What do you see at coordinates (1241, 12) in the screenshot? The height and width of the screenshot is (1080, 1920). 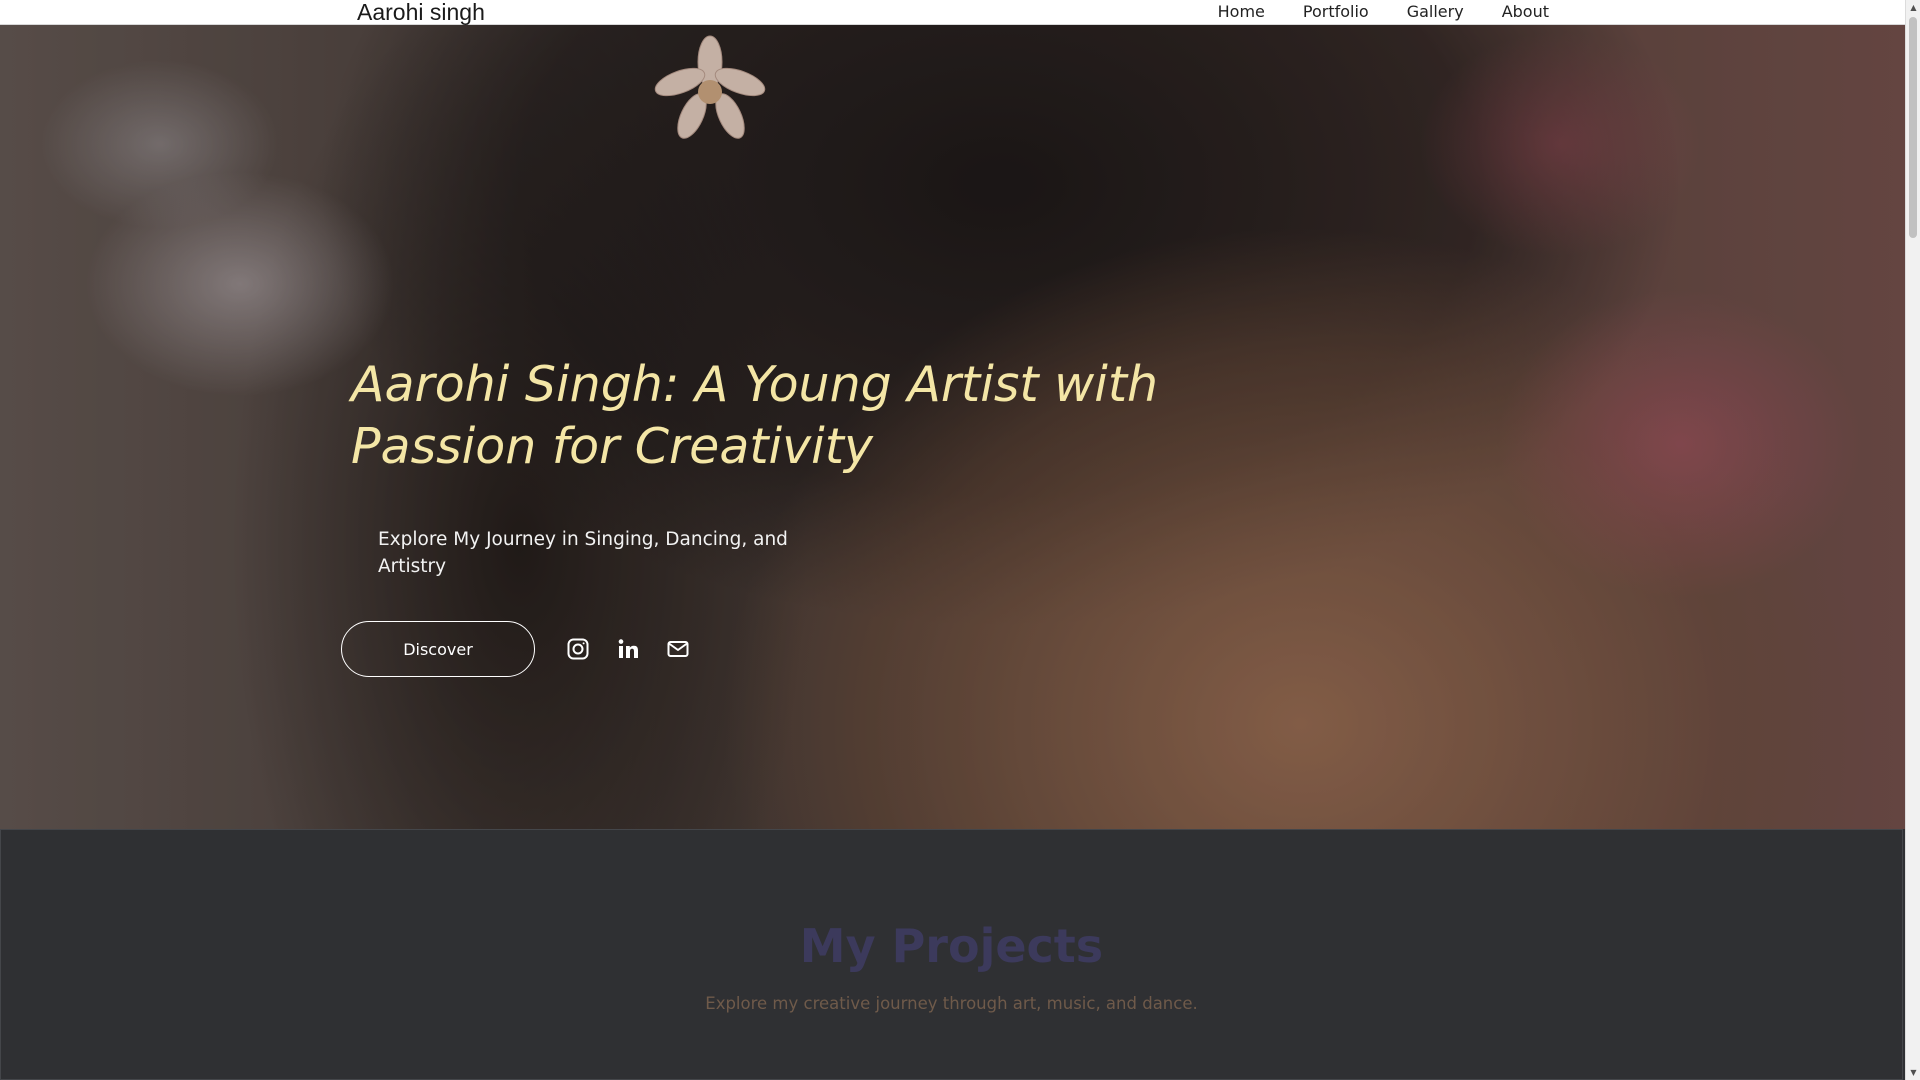 I see `nav-link-home: Home` at bounding box center [1241, 12].